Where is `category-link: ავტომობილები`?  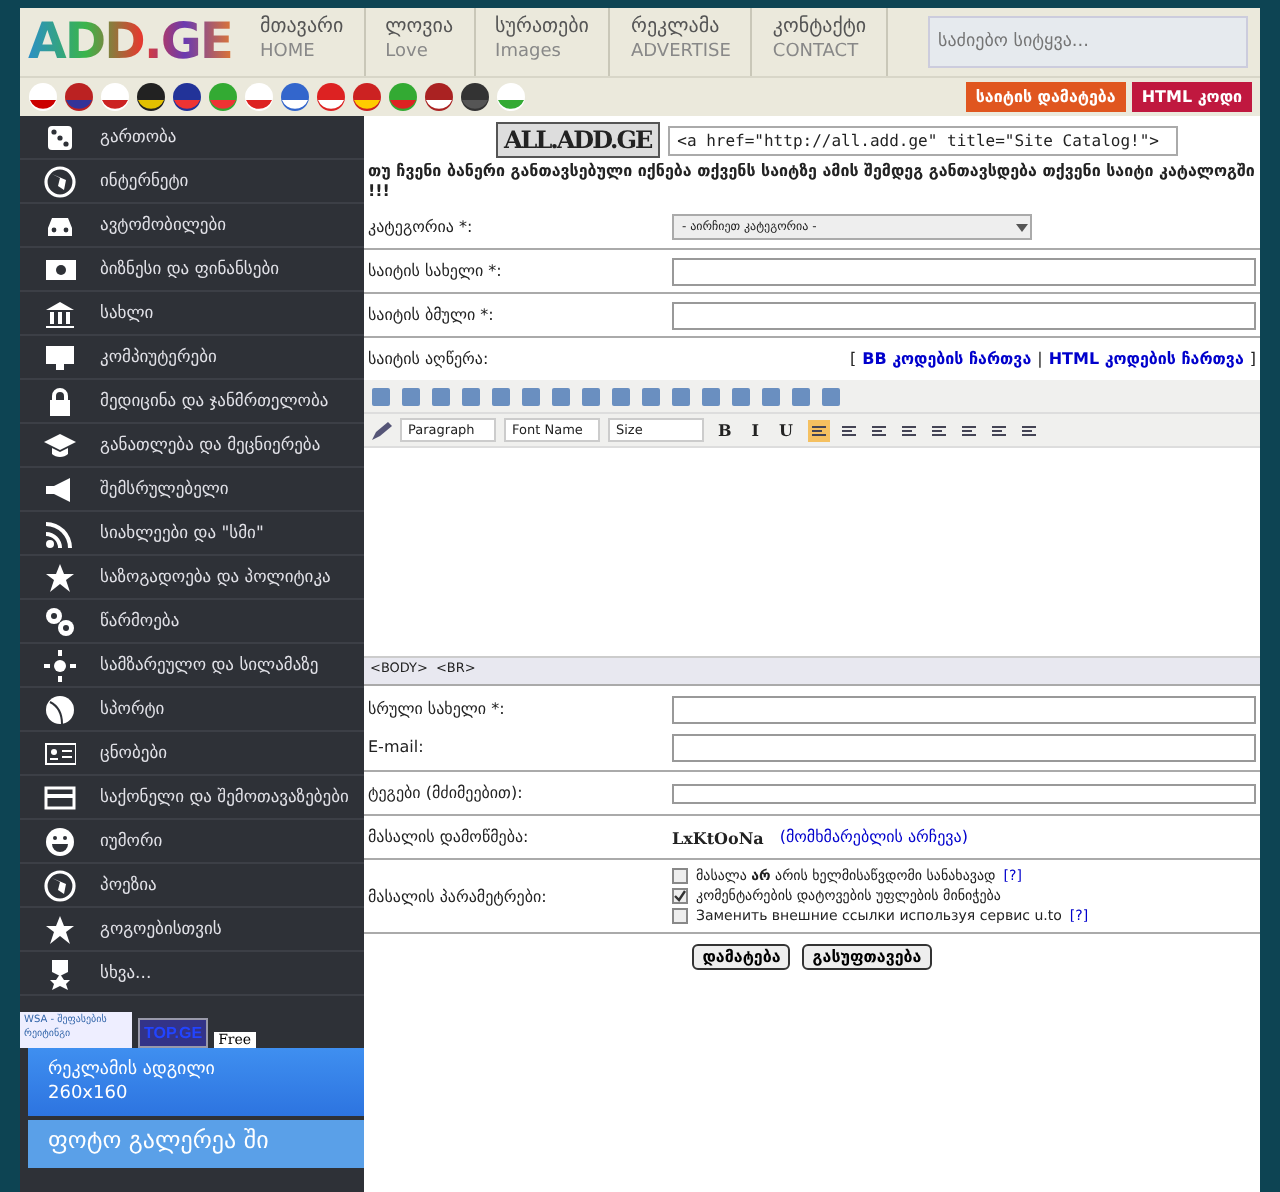 category-link: ავტომობილები is located at coordinates (192, 226).